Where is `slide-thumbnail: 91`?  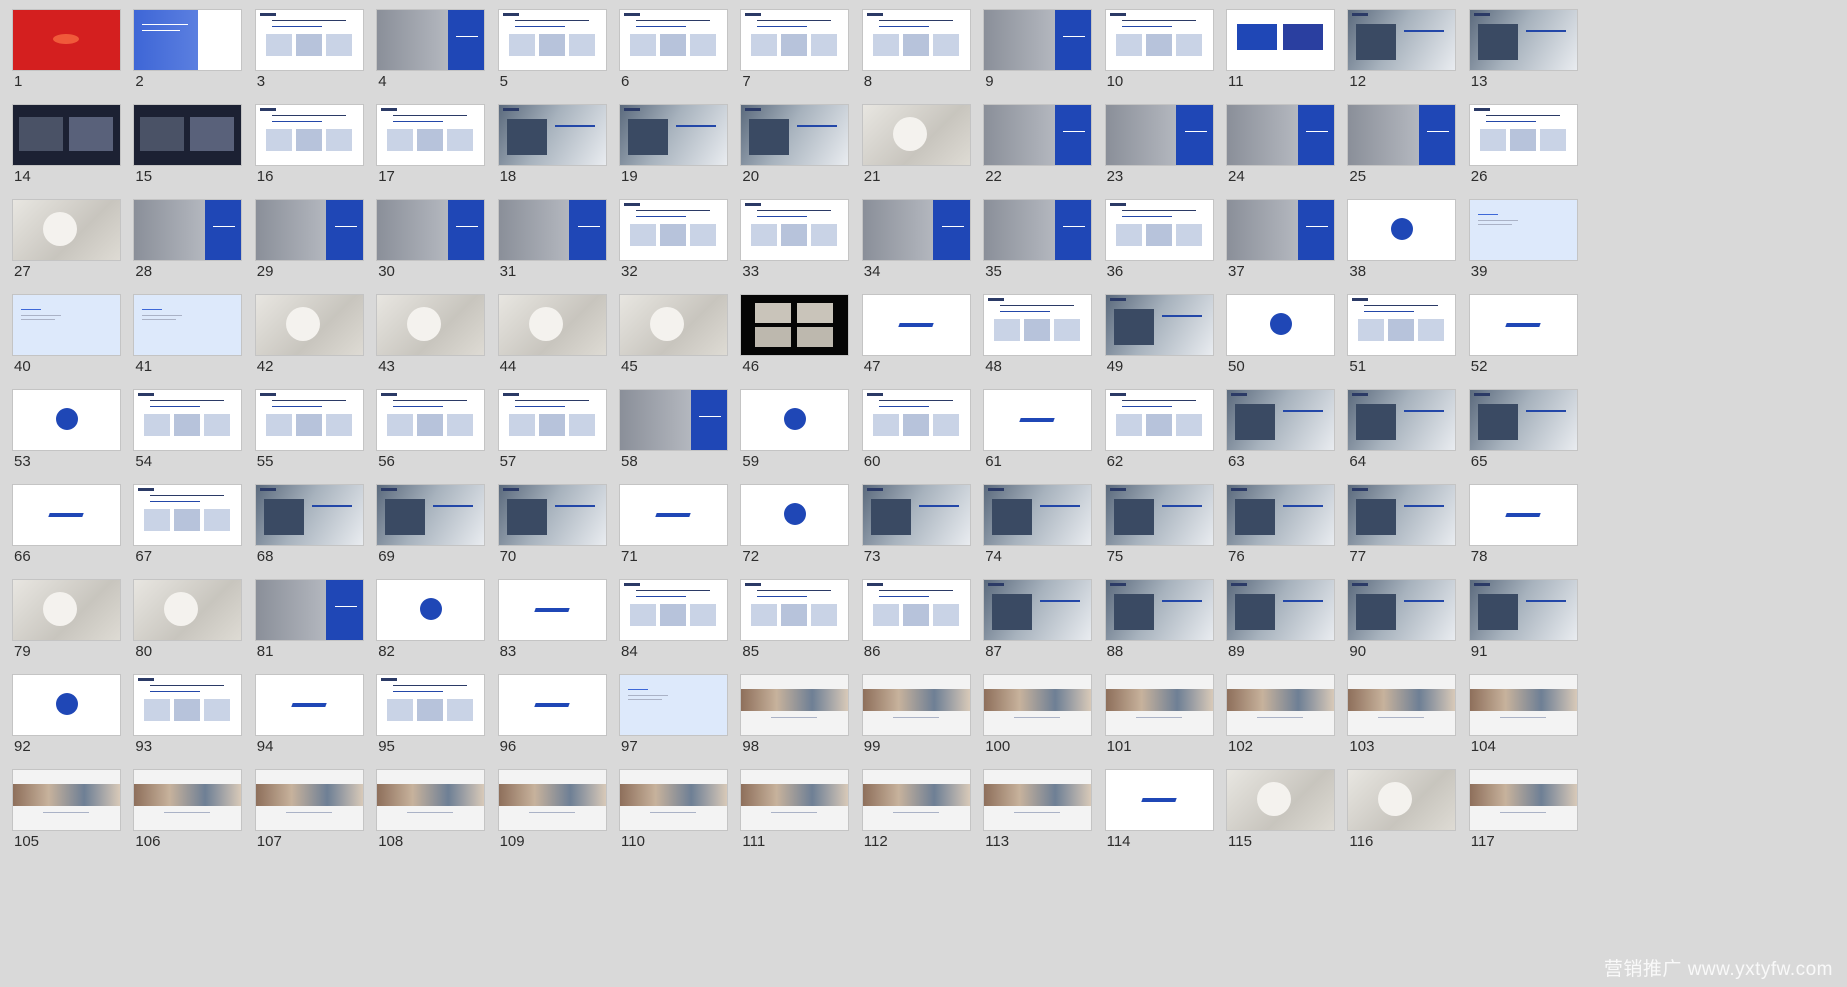 slide-thumbnail: 91 is located at coordinates (1529, 624).